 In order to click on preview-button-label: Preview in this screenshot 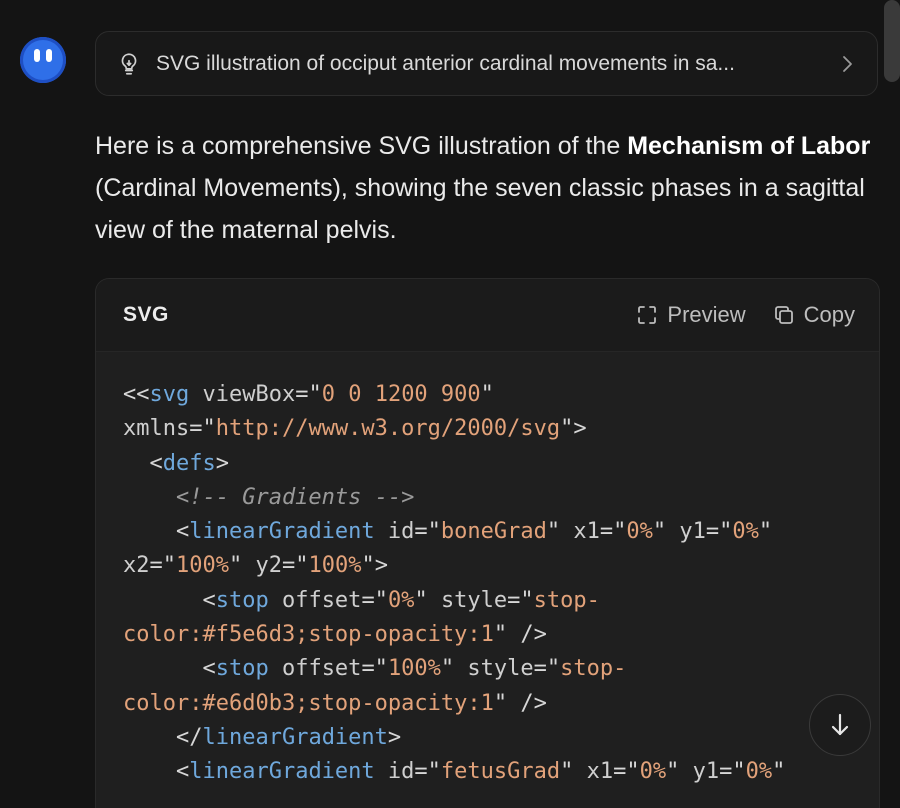, I will do `click(706, 314)`.